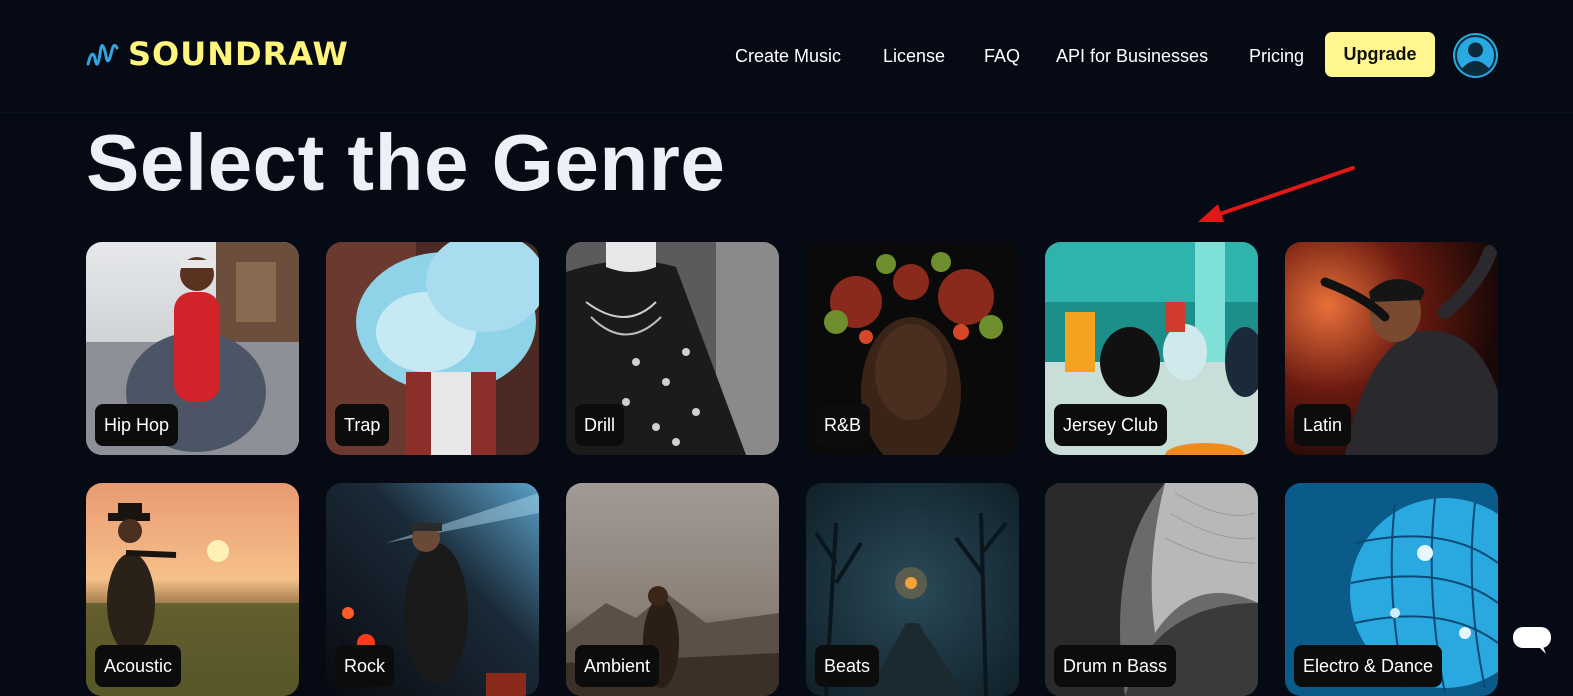  Describe the element at coordinates (1276, 194) in the screenshot. I see `red-arrow-annotation` at that location.